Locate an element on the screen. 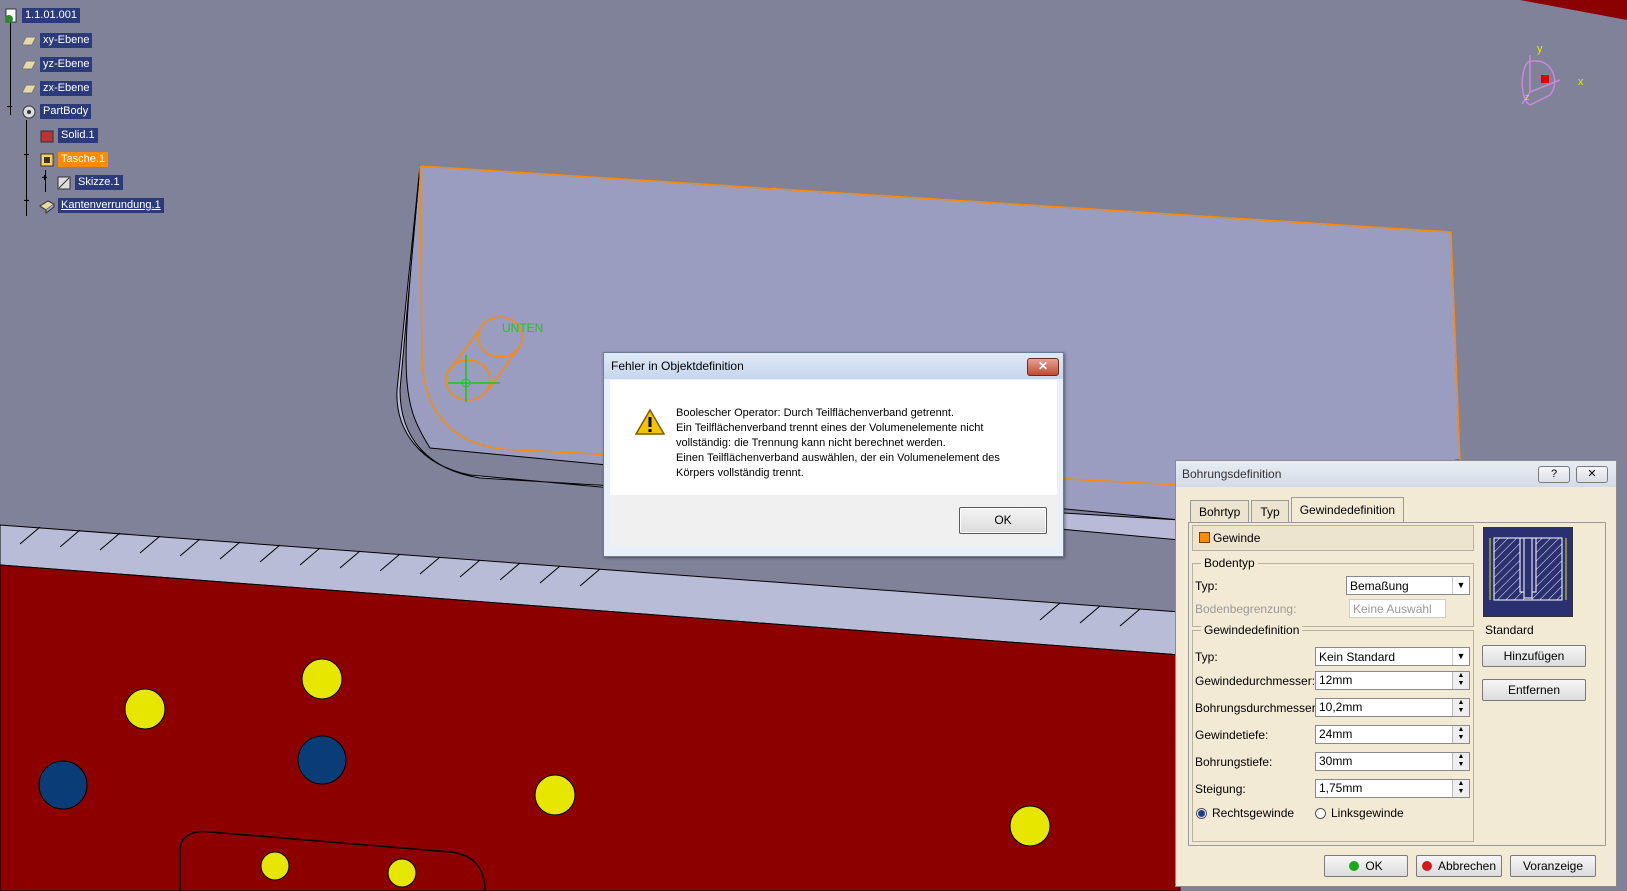 Image resolution: width=1627 pixels, height=891 pixels. product-icon is located at coordinates (11, 16).